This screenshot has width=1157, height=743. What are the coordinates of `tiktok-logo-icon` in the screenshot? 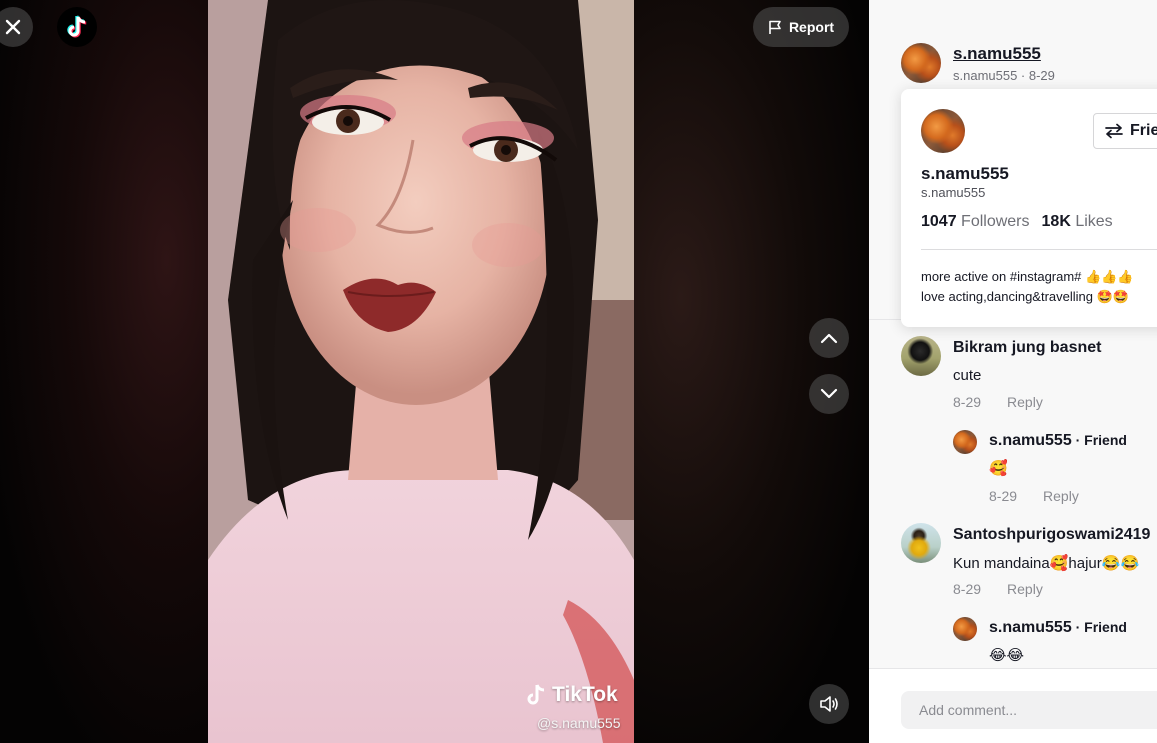 It's located at (77, 26).